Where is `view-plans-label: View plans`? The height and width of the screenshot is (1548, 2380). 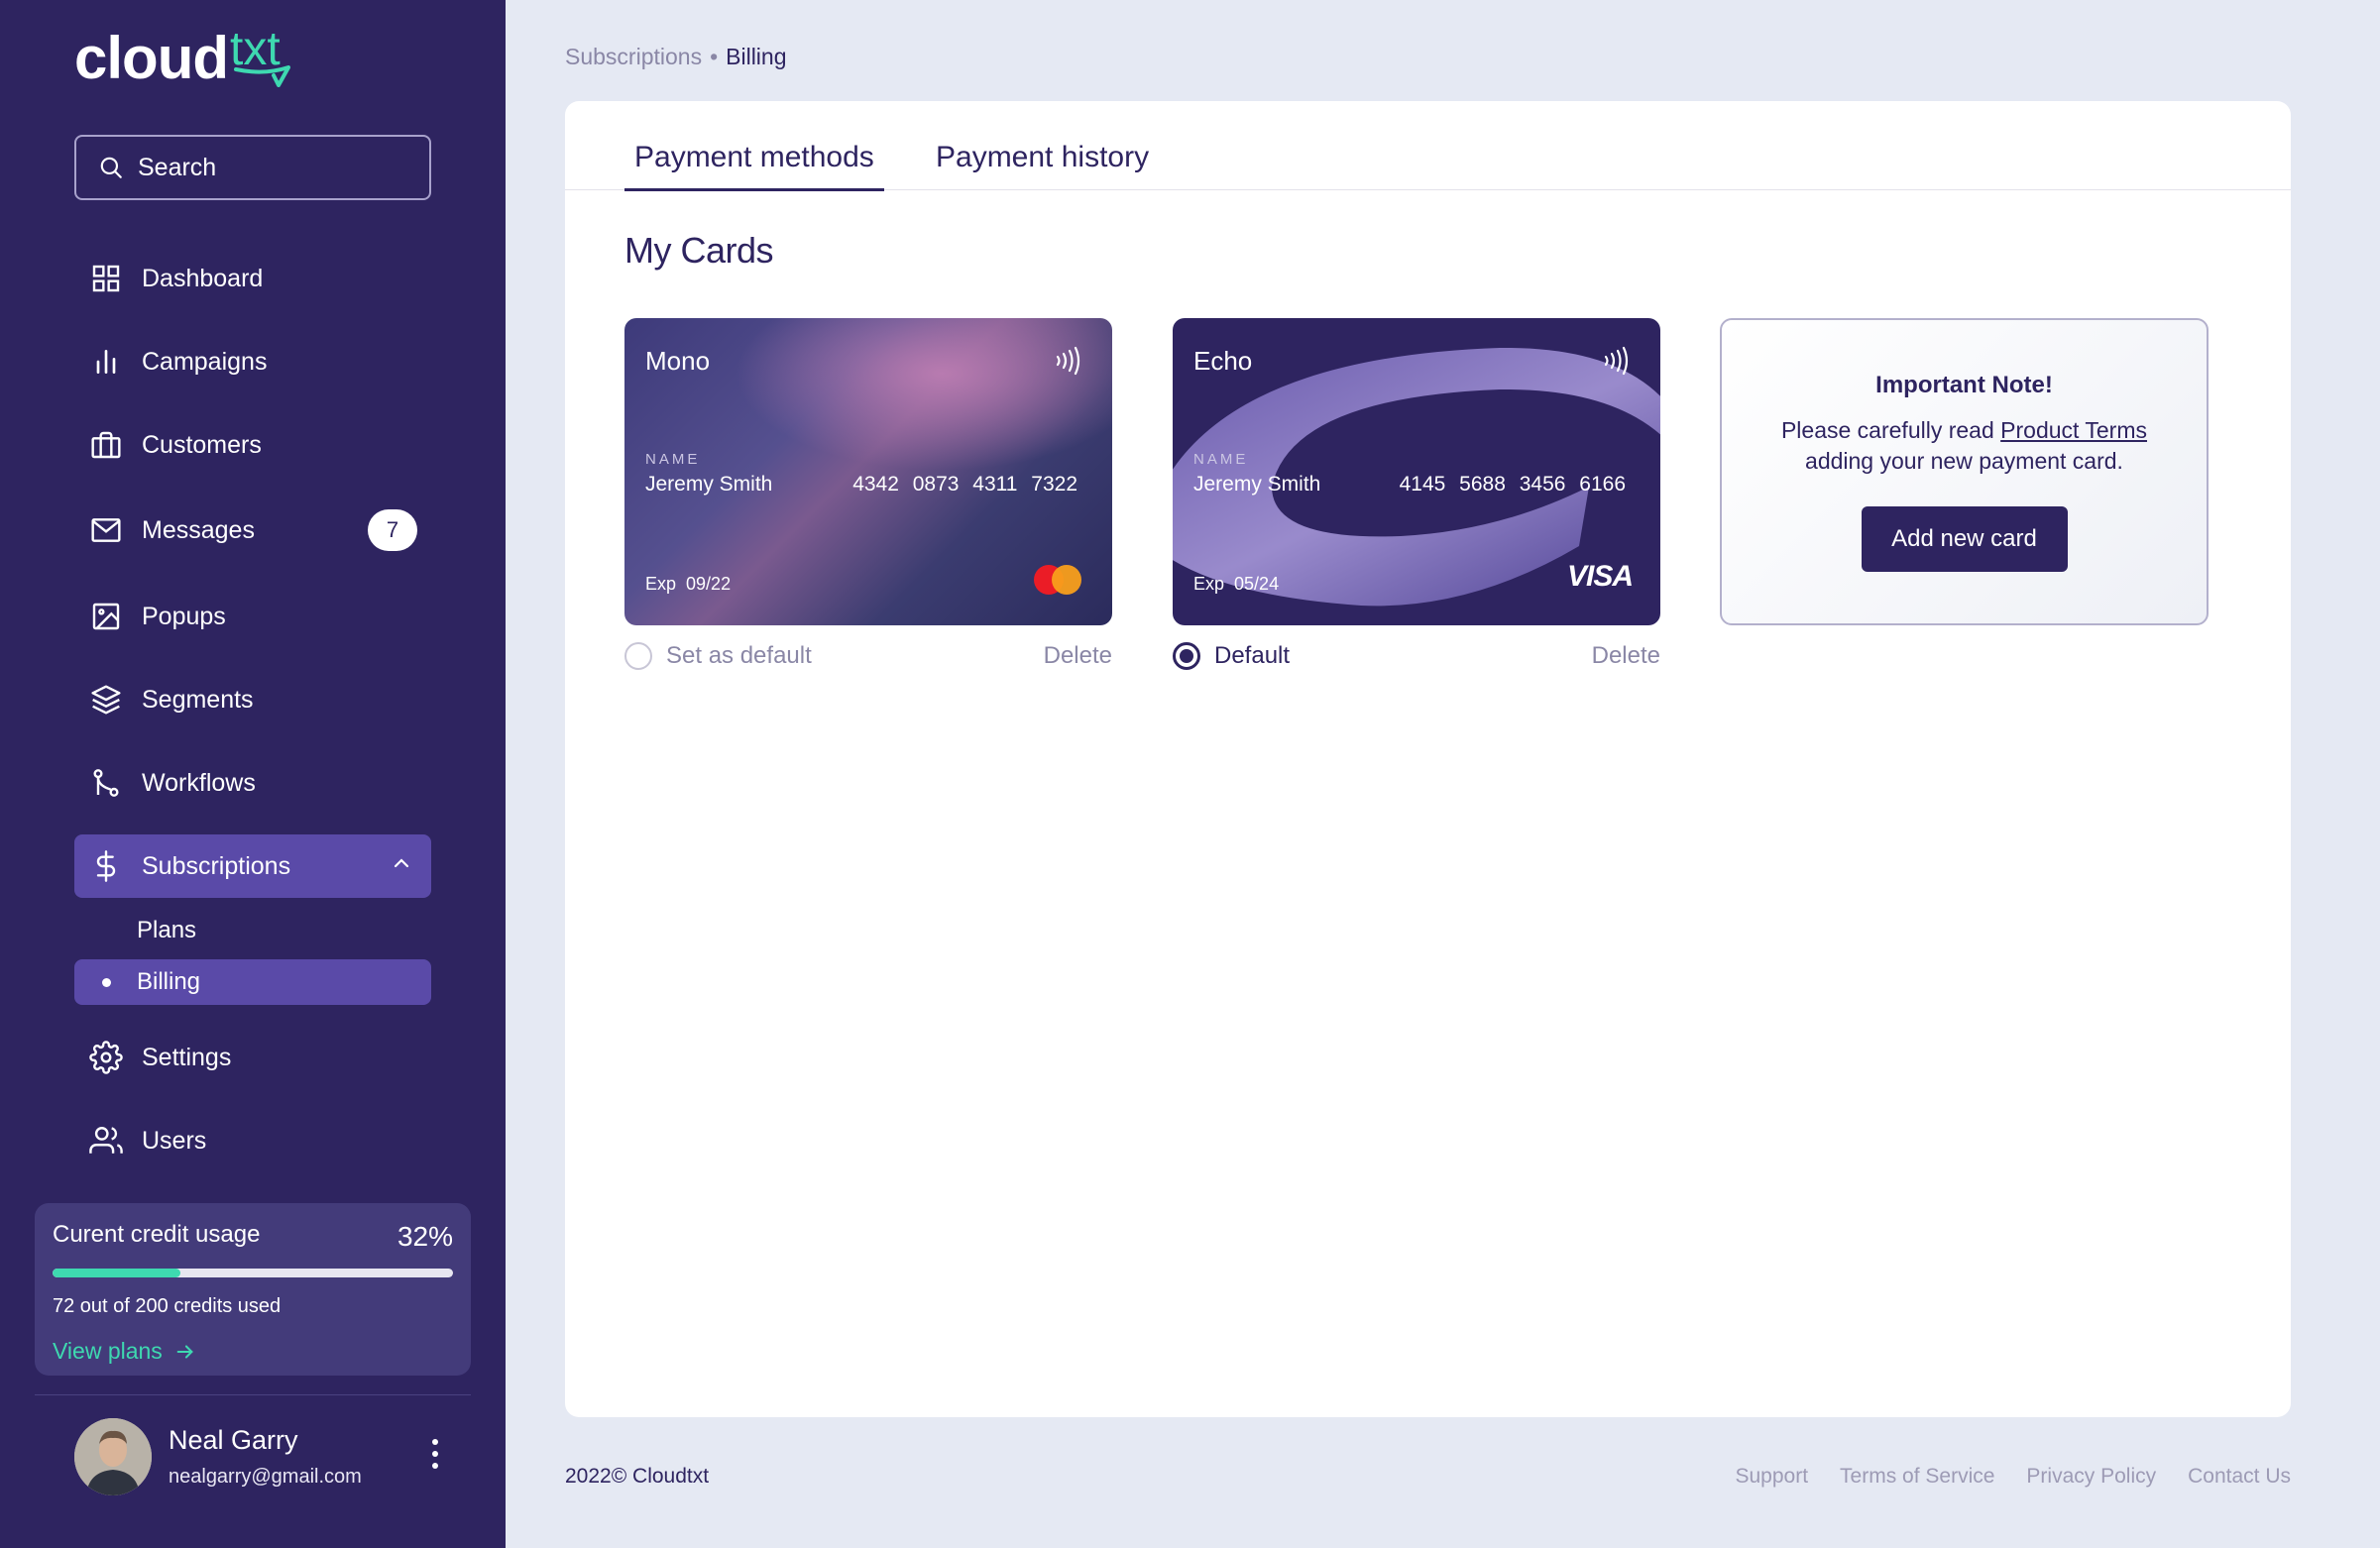 view-plans-label: View plans is located at coordinates (108, 1351).